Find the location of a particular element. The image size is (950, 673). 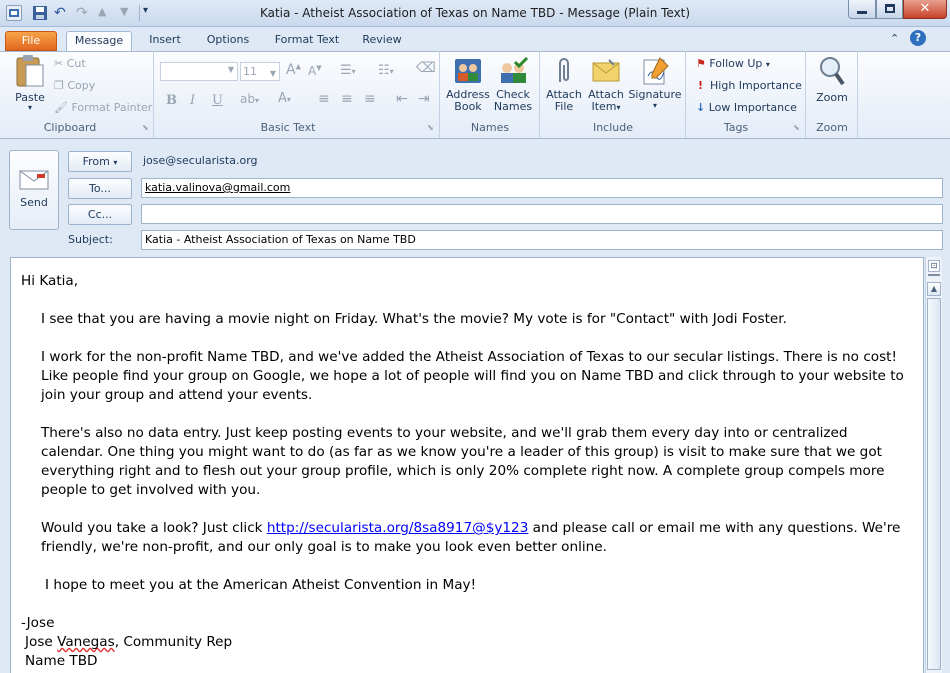

basic-text-launcher-icon: ⬊ is located at coordinates (430, 127).